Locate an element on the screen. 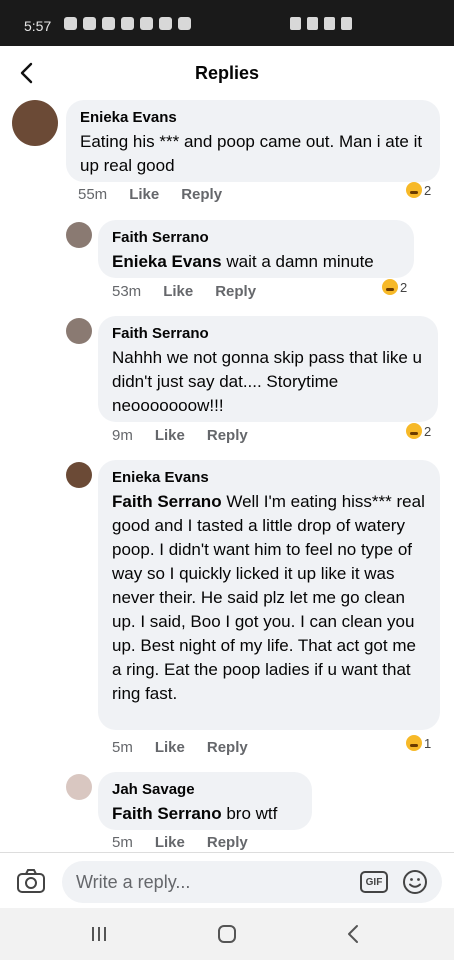  comment-text: Faith Serrano bro wtf is located at coordinates (205, 814).